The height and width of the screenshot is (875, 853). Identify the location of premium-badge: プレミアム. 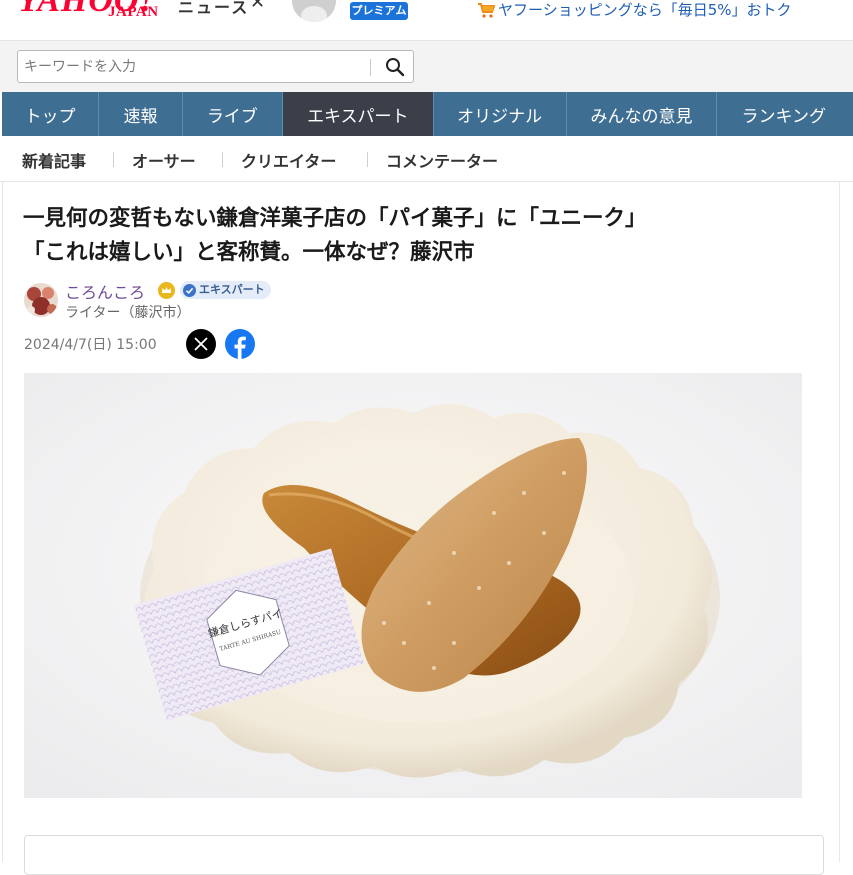
(379, 11).